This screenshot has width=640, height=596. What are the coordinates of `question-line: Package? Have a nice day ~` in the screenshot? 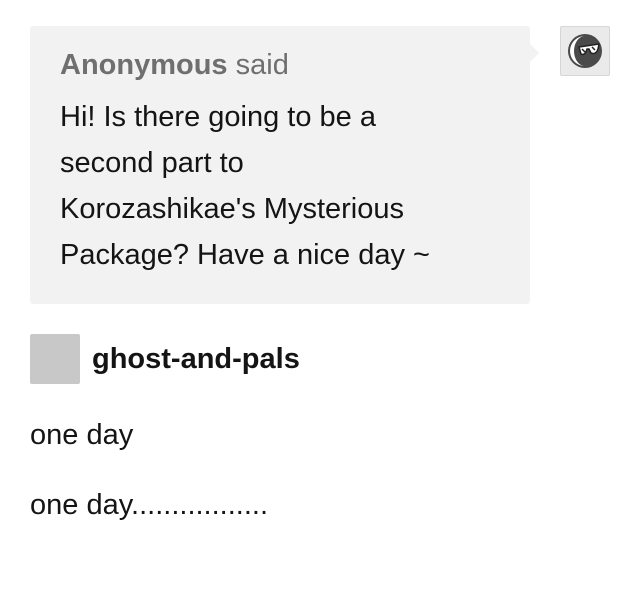 It's located at (245, 255).